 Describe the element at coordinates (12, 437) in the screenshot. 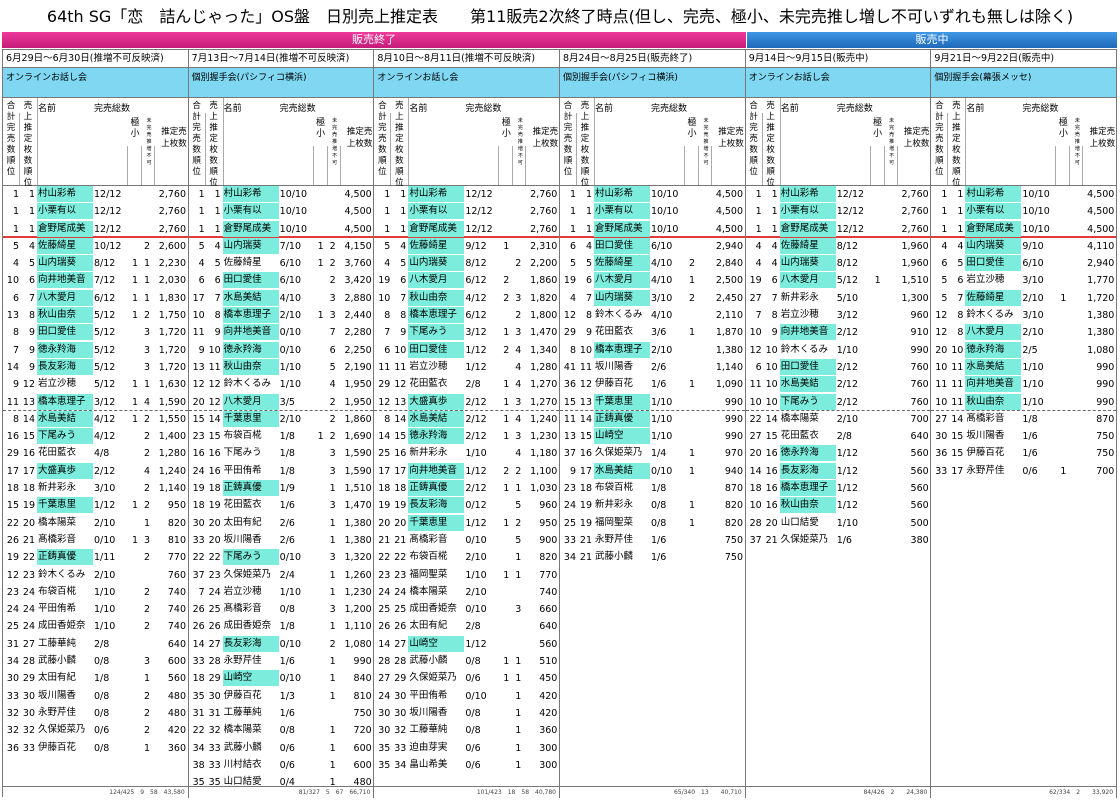

I see `rank-total: 16` at that location.